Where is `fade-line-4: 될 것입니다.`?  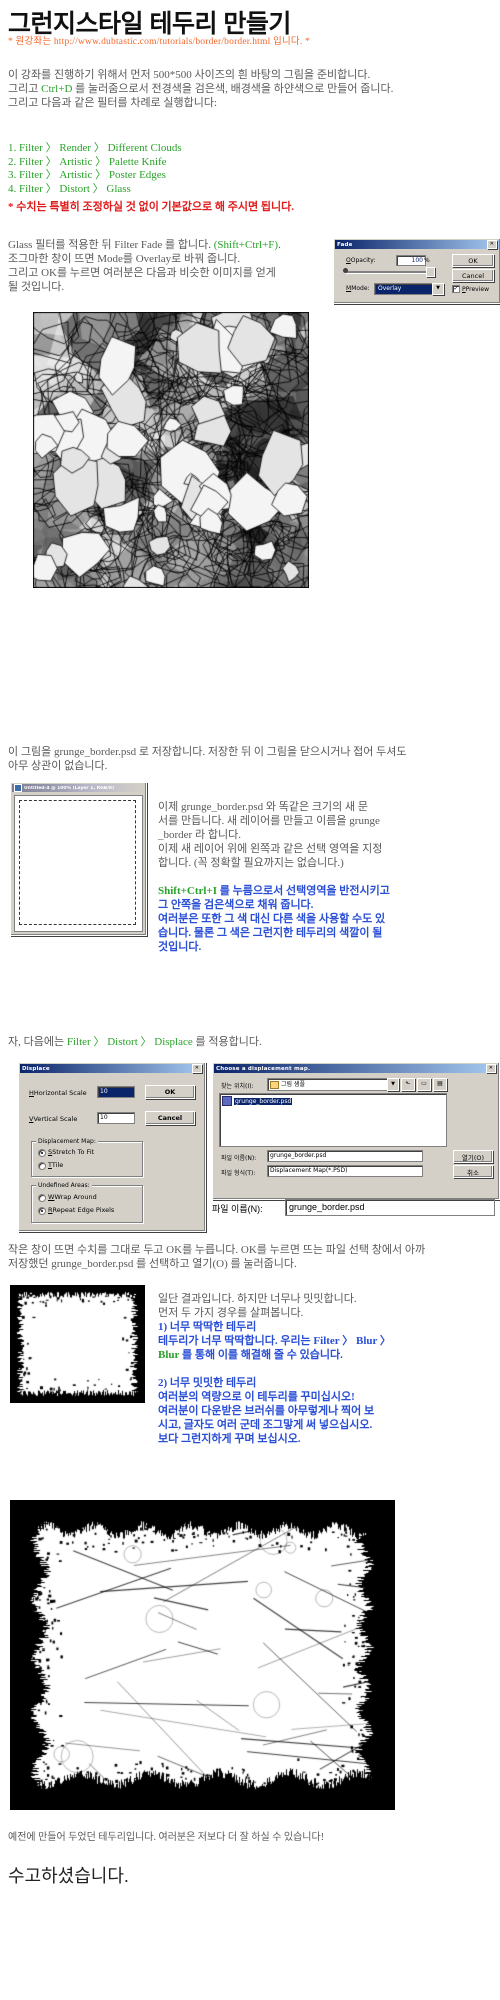
fade-line-4: 될 것입니다. is located at coordinates (36, 287).